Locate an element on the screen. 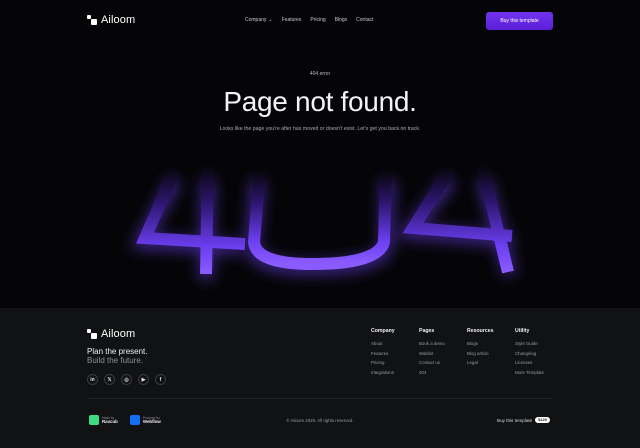  brand-logo: Ailoom is located at coordinates (111, 20).